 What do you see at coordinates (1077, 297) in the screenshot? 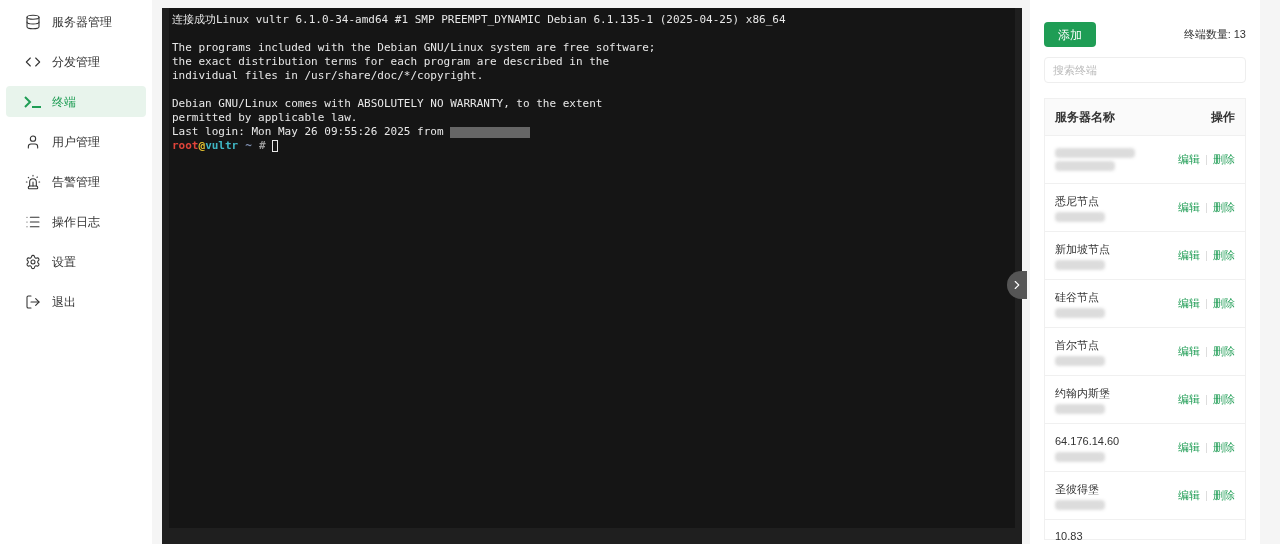
I see `server-name: 硅谷节点` at bounding box center [1077, 297].